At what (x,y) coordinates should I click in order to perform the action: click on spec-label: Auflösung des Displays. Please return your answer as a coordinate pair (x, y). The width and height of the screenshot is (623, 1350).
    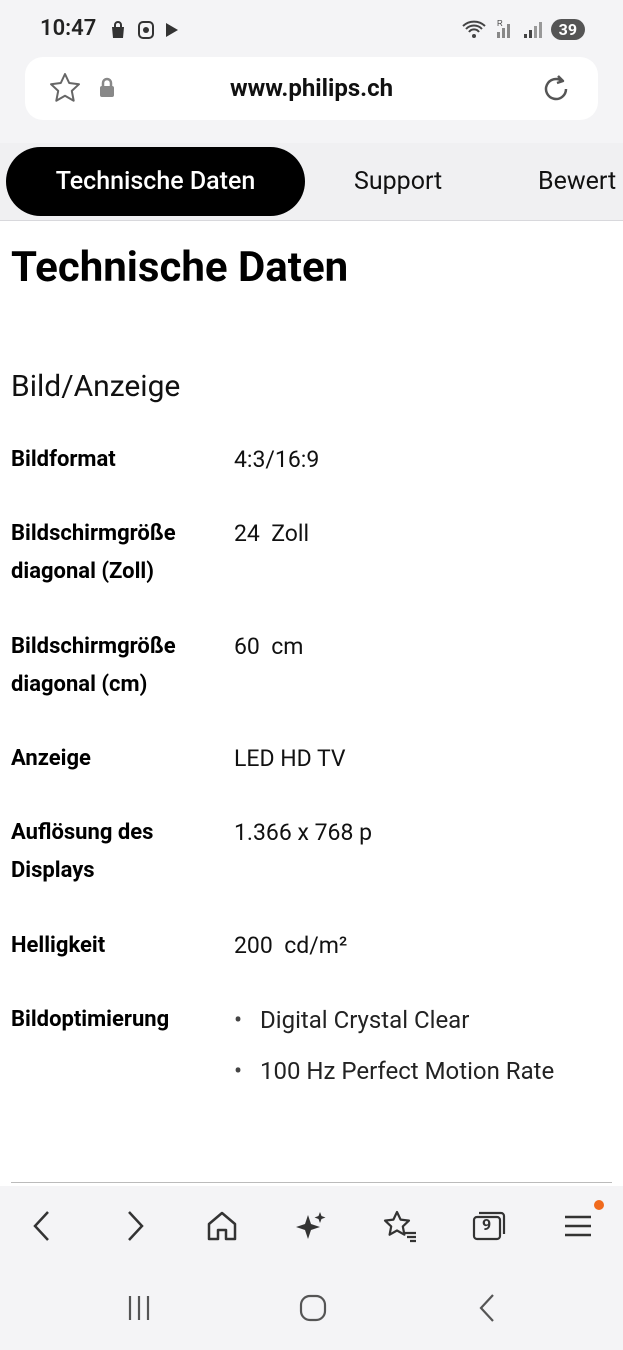
    Looking at the image, I should click on (82, 851).